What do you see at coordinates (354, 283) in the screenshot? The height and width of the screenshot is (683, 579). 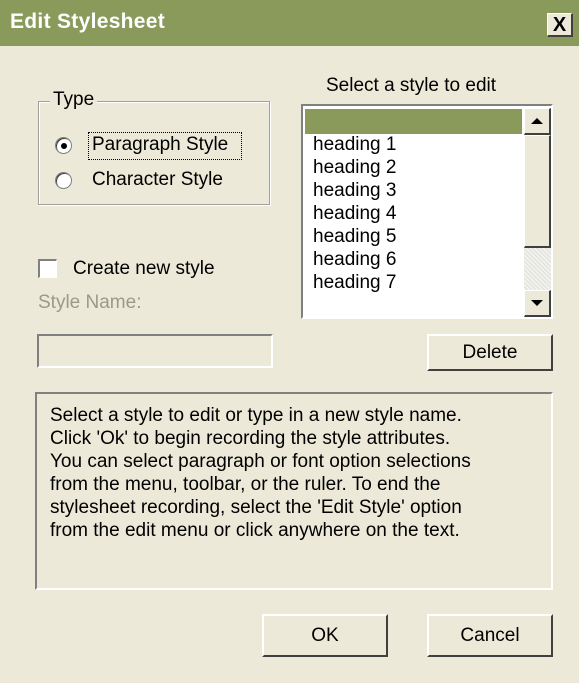 I see `list-item: heading 7` at bounding box center [354, 283].